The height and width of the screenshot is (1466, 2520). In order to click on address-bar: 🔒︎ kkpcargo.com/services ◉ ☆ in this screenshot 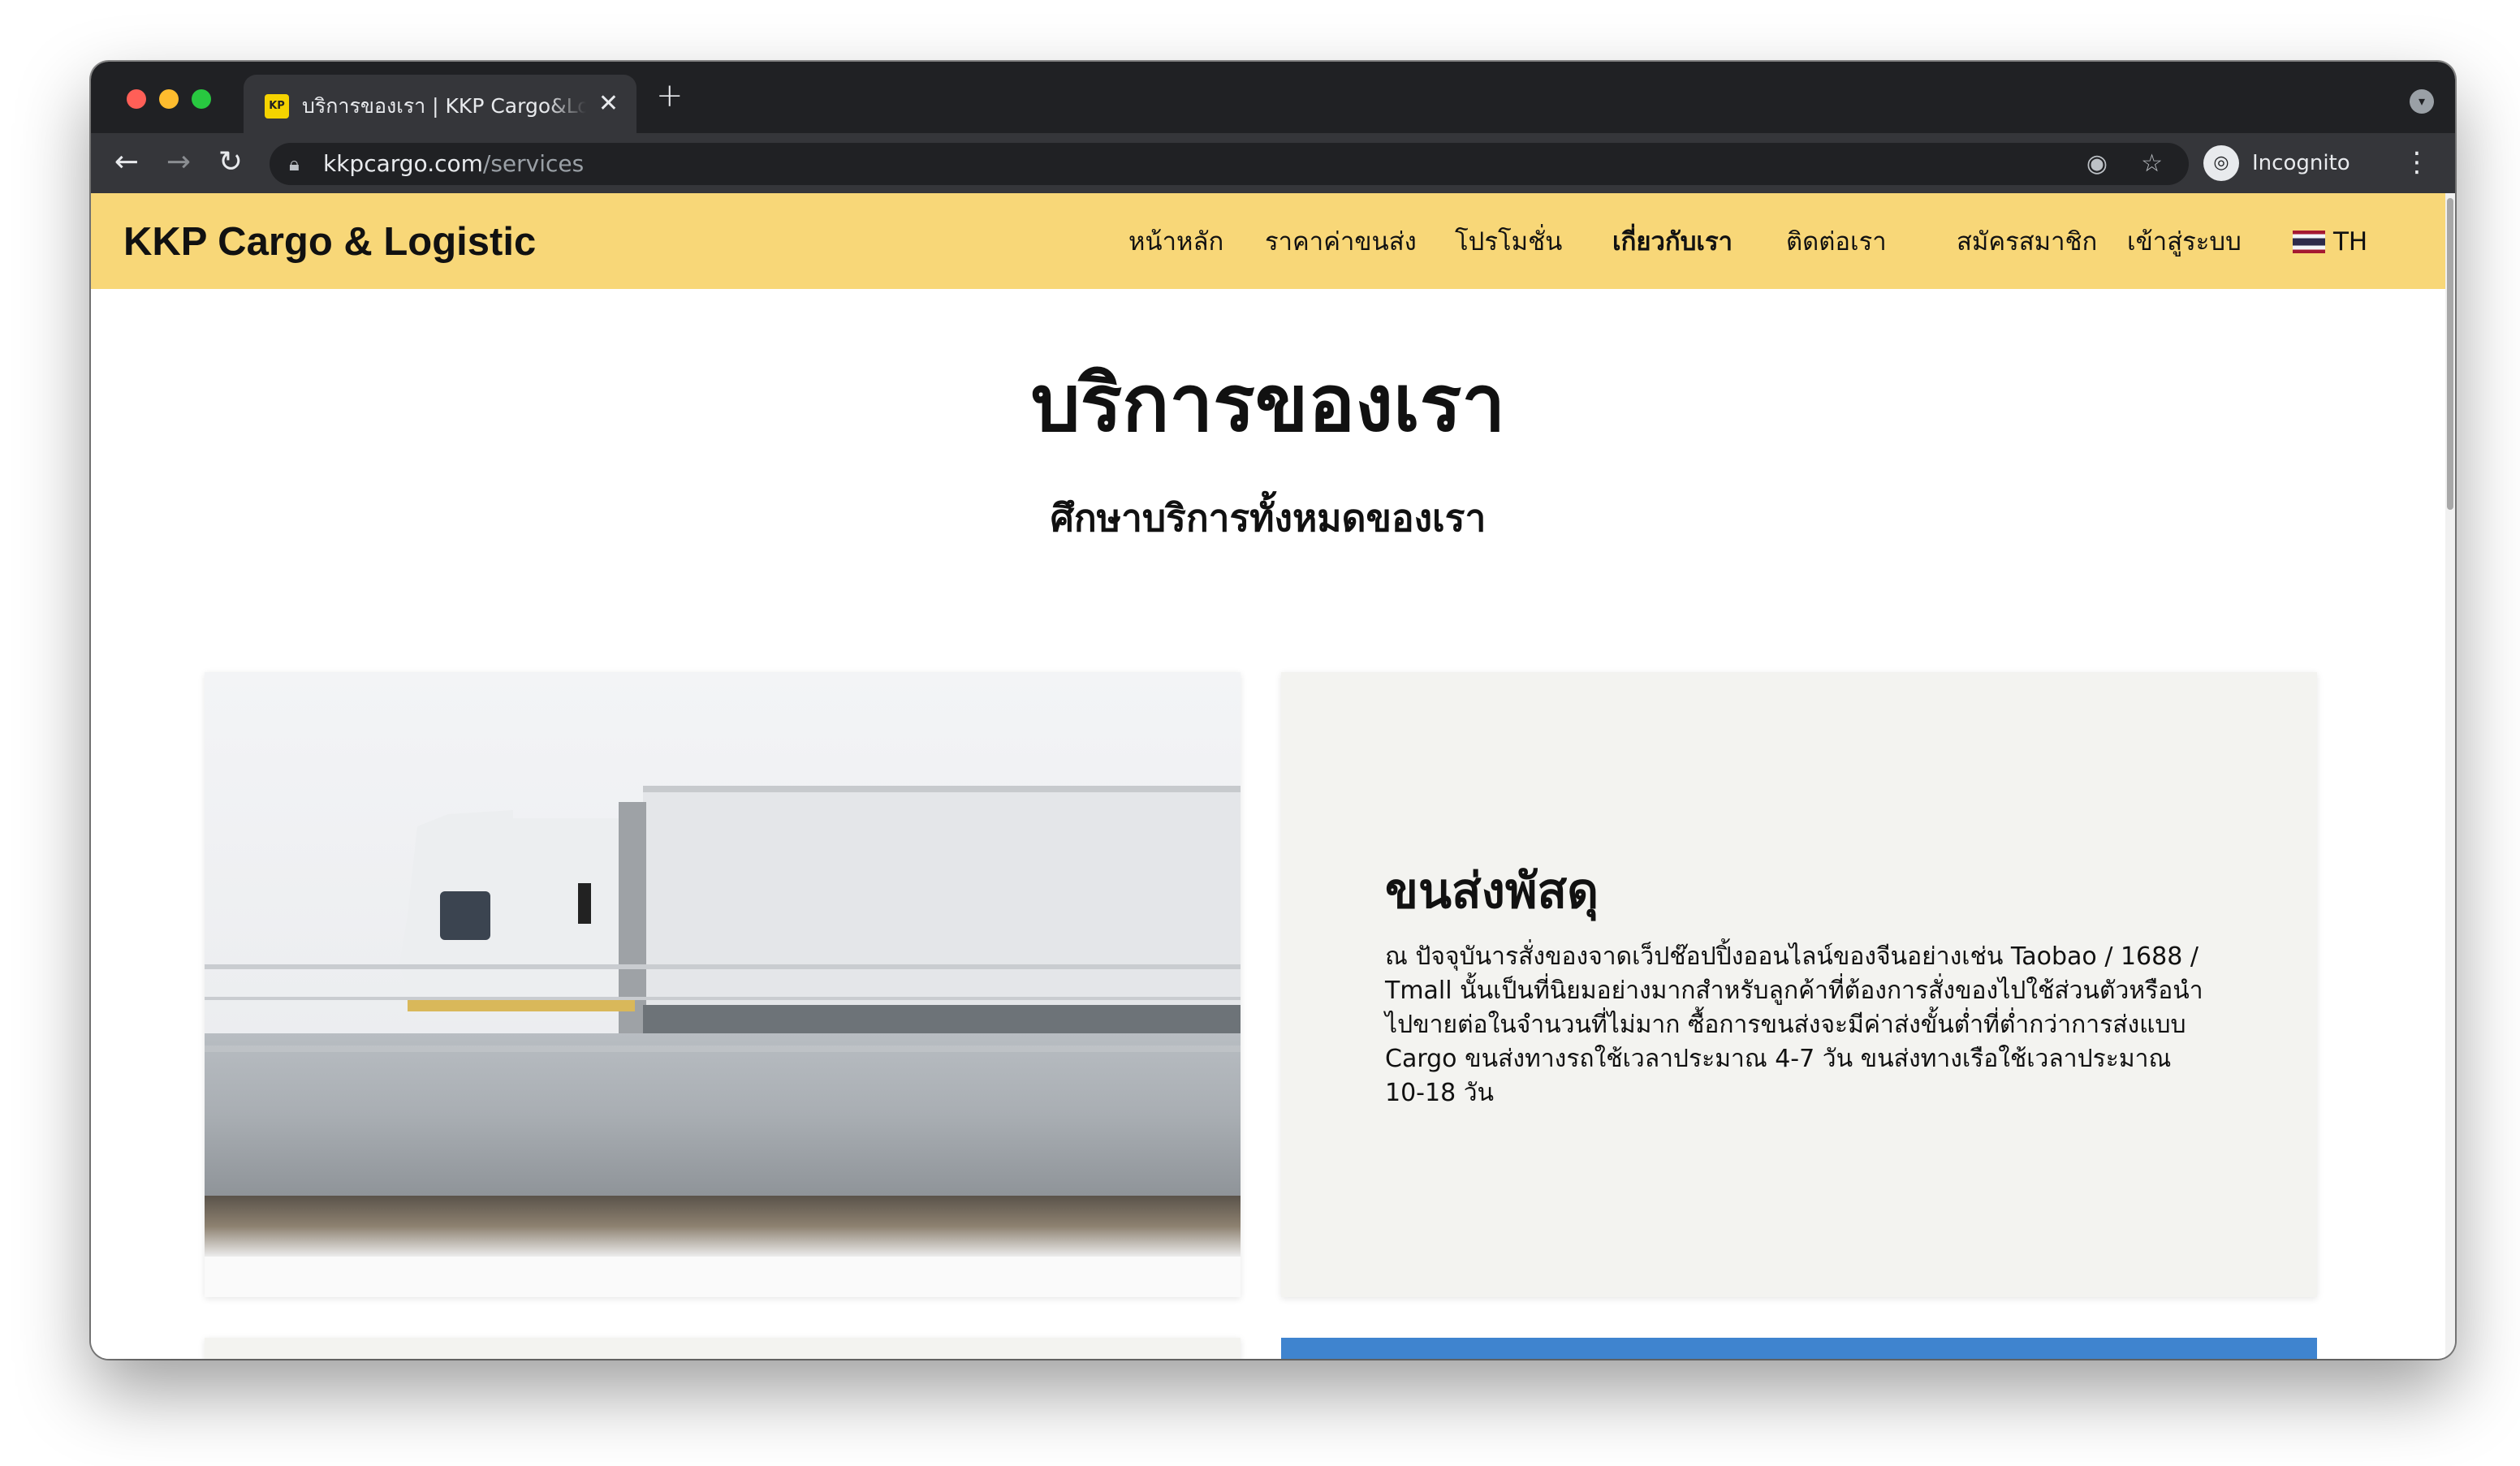, I will do `click(1229, 164)`.